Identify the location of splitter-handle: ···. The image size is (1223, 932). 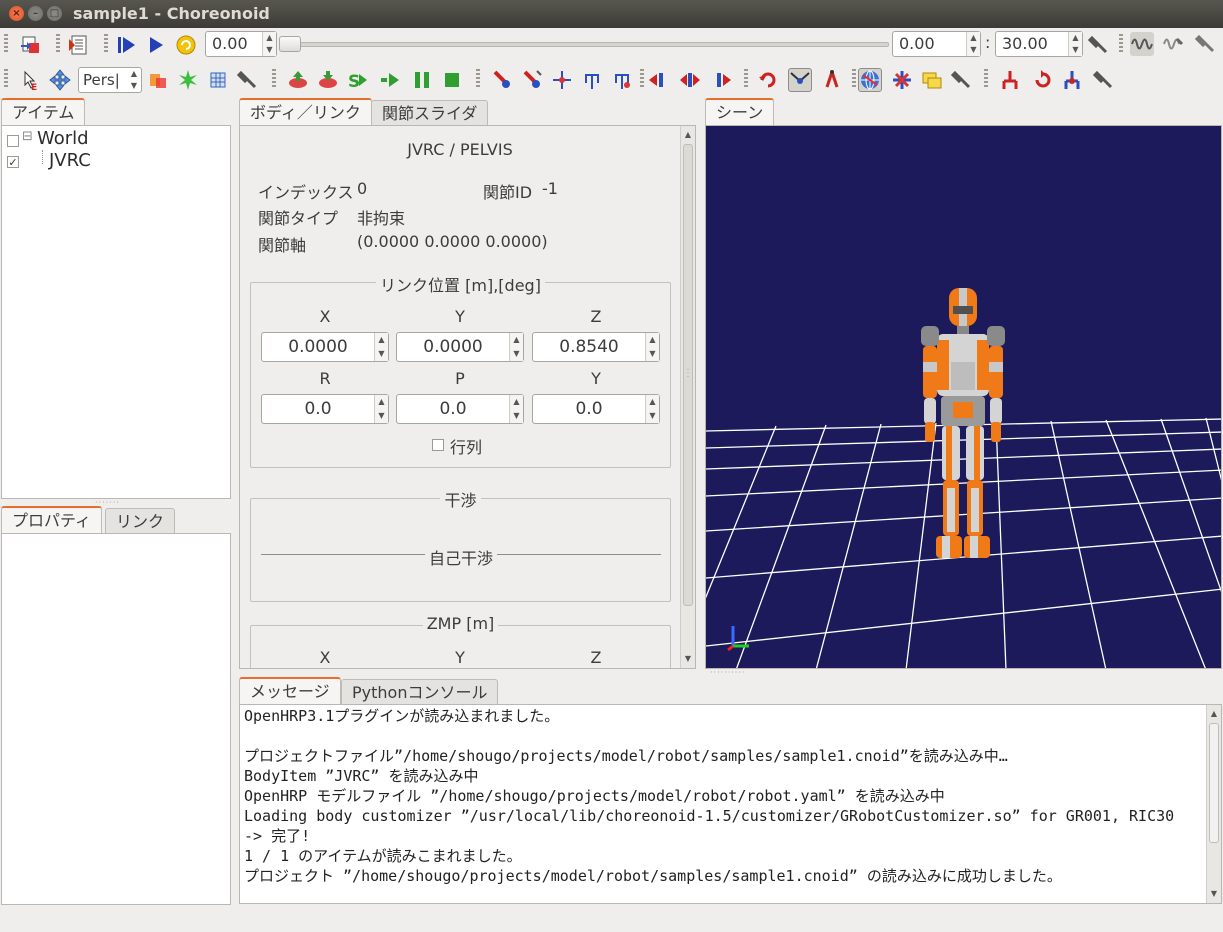
(687, 373).